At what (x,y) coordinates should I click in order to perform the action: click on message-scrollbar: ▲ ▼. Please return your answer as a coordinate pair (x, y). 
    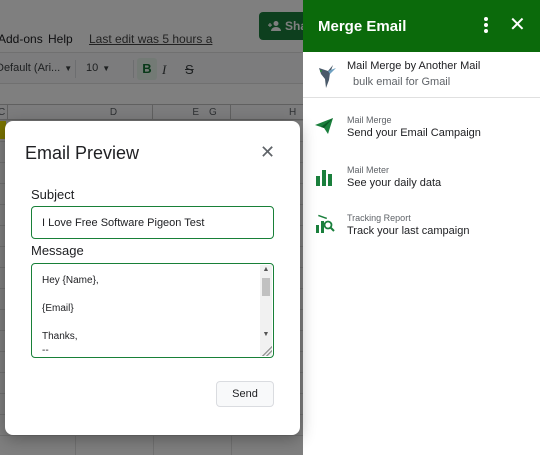
    Looking at the image, I should click on (266, 310).